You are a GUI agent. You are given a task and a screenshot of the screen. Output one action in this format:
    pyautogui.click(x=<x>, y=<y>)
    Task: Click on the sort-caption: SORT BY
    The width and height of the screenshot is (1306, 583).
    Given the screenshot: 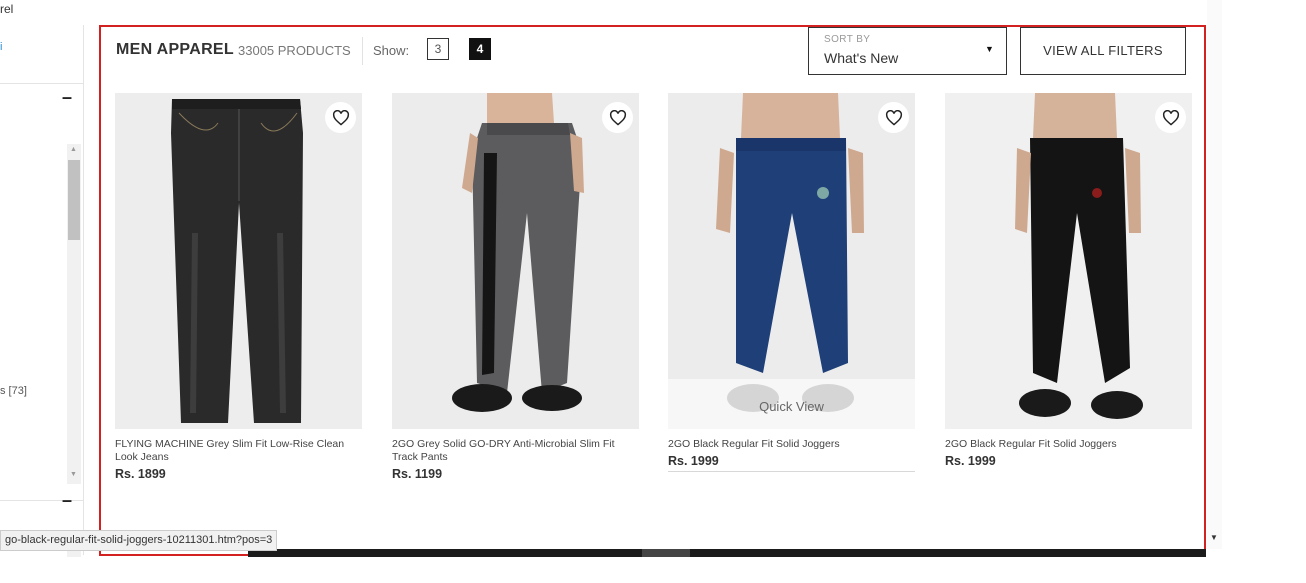 What is the action you would take?
    pyautogui.click(x=847, y=39)
    